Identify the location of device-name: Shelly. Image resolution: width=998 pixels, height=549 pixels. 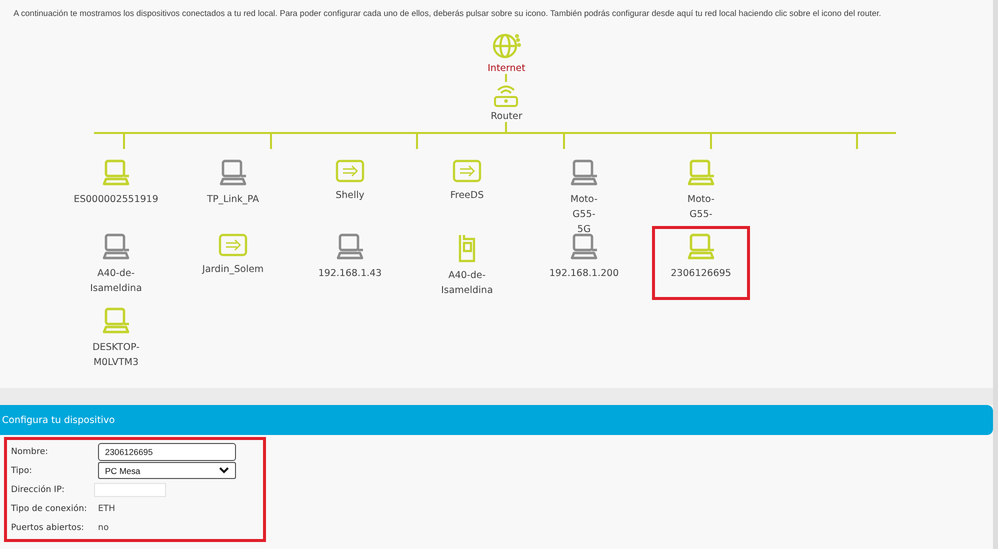
(350, 195).